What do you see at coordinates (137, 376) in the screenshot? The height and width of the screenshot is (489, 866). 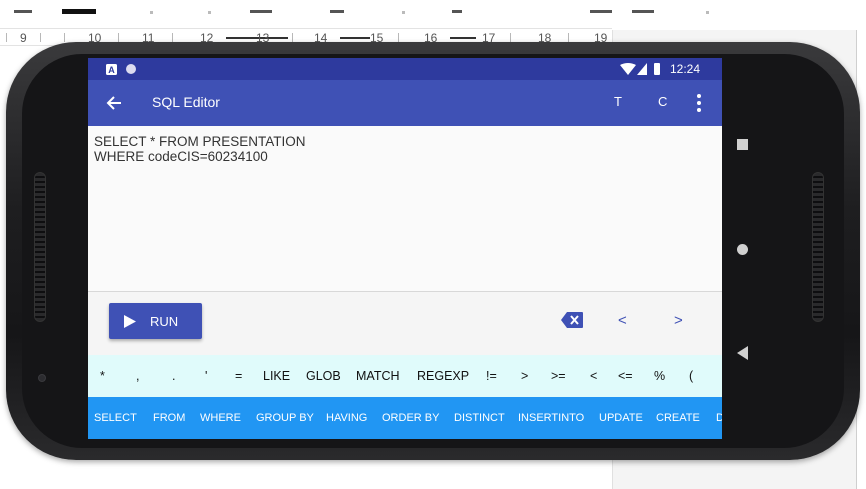 I see `symbol-key: ,` at bounding box center [137, 376].